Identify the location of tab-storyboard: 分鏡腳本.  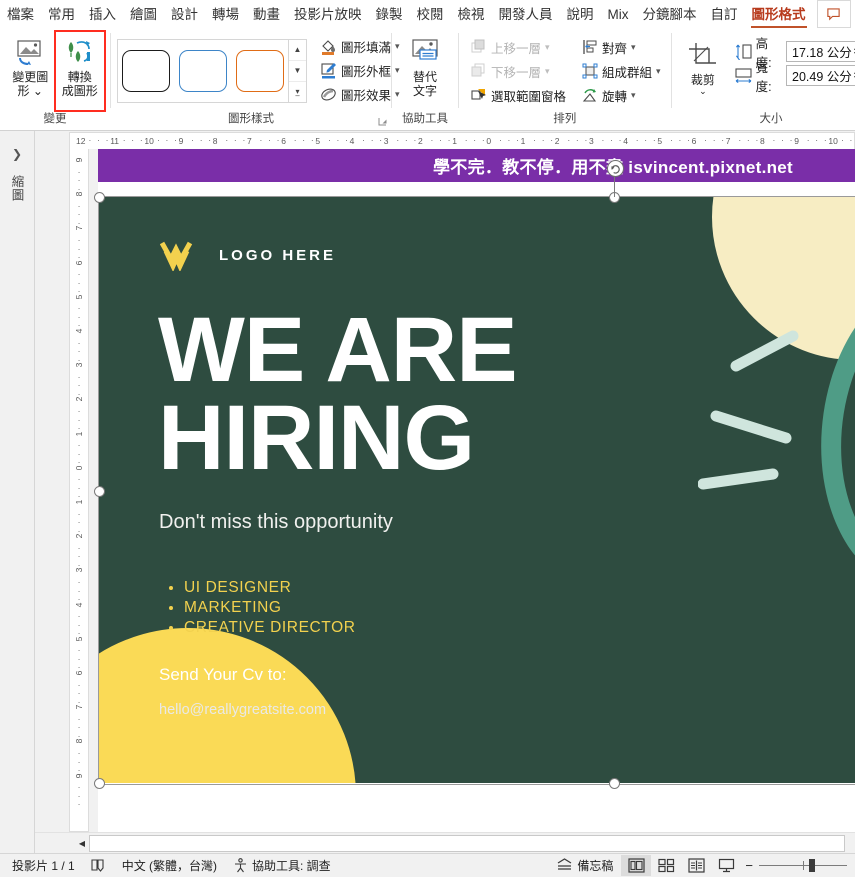
(670, 15).